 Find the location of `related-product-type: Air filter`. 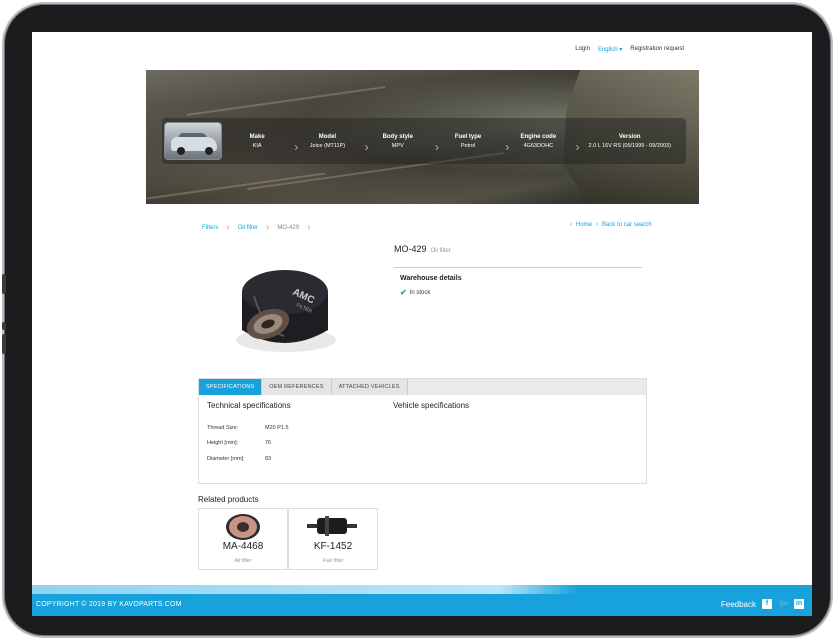

related-product-type: Air filter is located at coordinates (243, 561).